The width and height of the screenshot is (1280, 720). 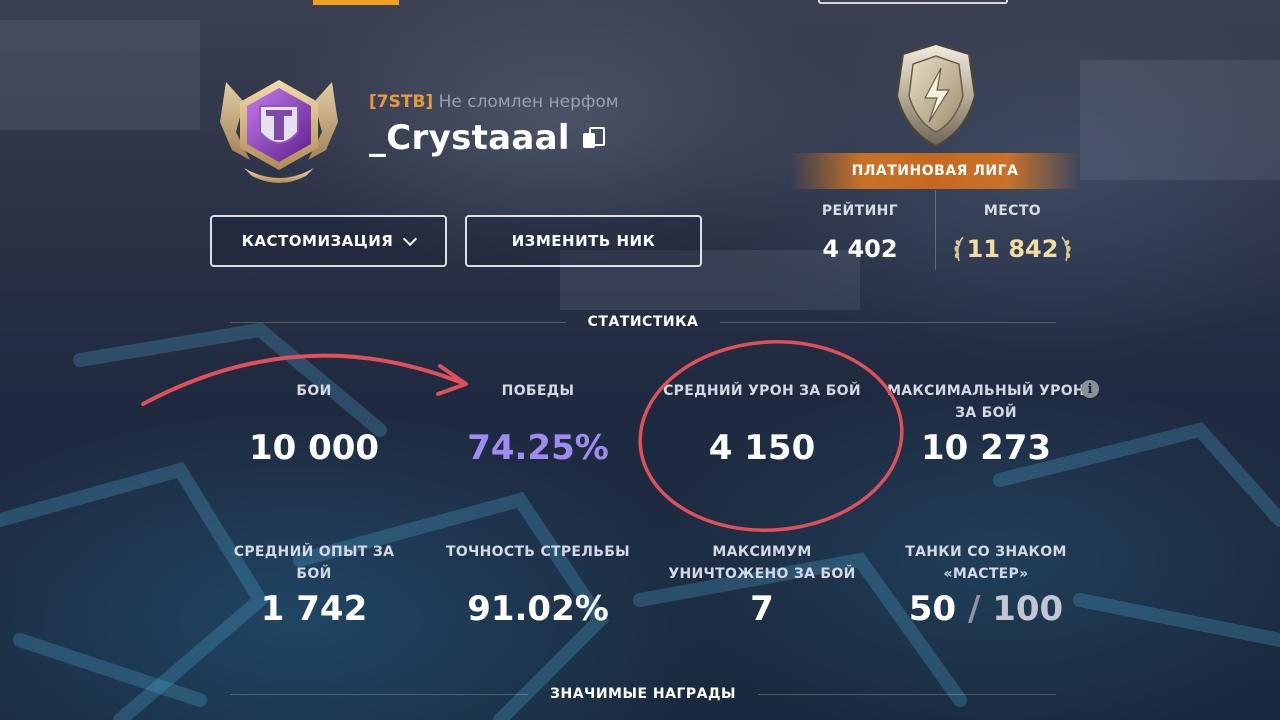 What do you see at coordinates (538, 448) in the screenshot?
I see `stat-value: 74.25%` at bounding box center [538, 448].